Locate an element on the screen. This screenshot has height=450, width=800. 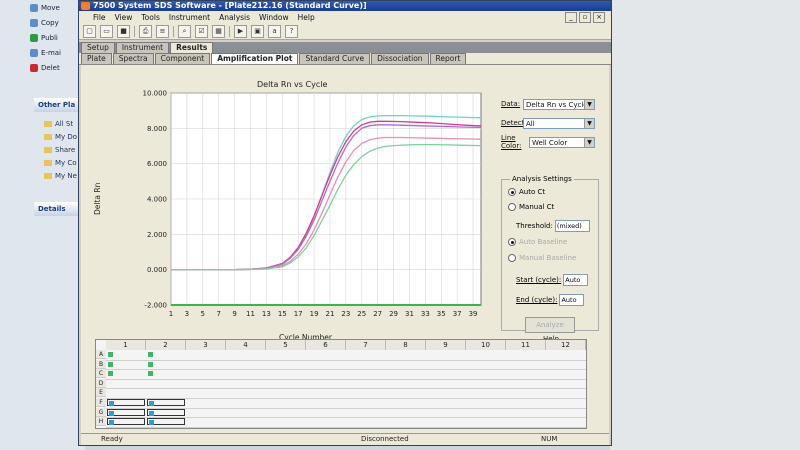
menu-tools: Tools is located at coordinates (150, 17).